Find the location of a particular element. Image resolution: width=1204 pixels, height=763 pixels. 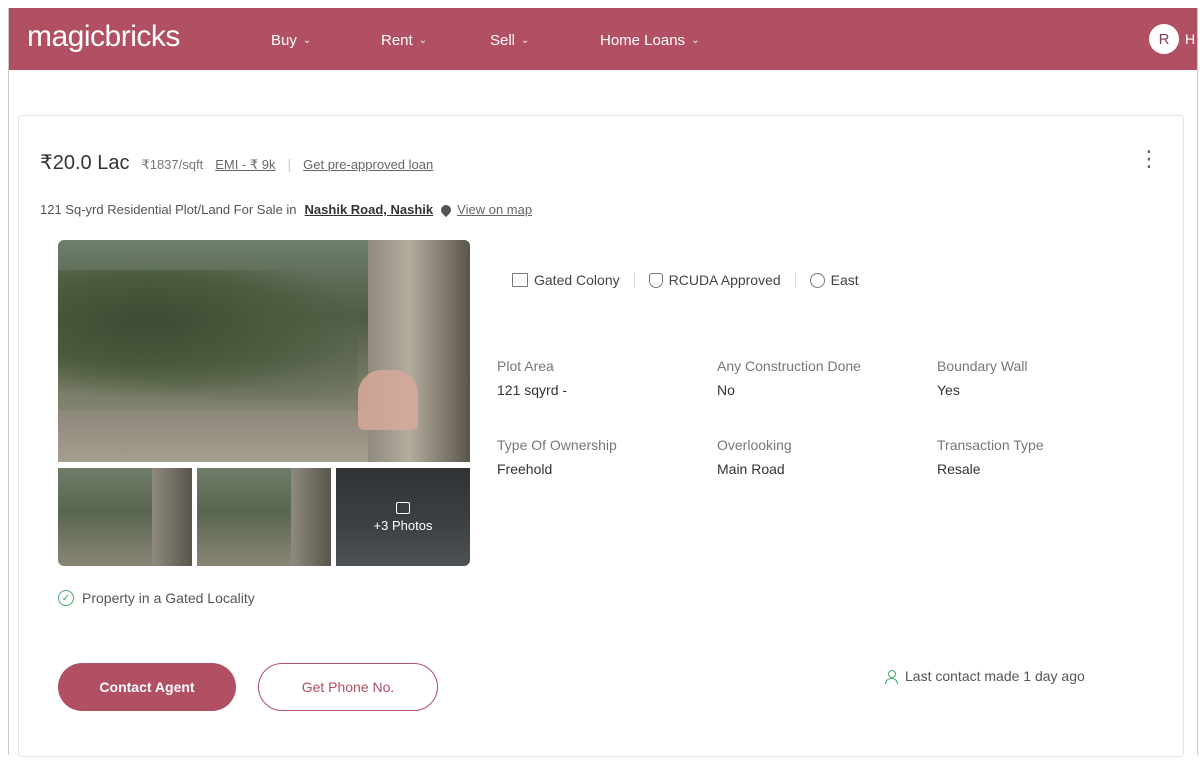

contact-agent-button: Contact Agent is located at coordinates (147, 687).